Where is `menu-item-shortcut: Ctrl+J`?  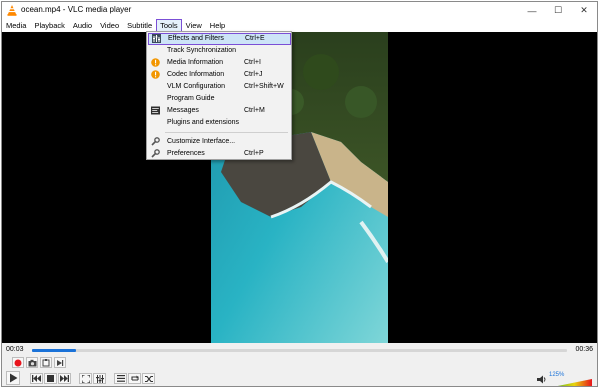
menu-item-shortcut: Ctrl+J is located at coordinates (253, 74).